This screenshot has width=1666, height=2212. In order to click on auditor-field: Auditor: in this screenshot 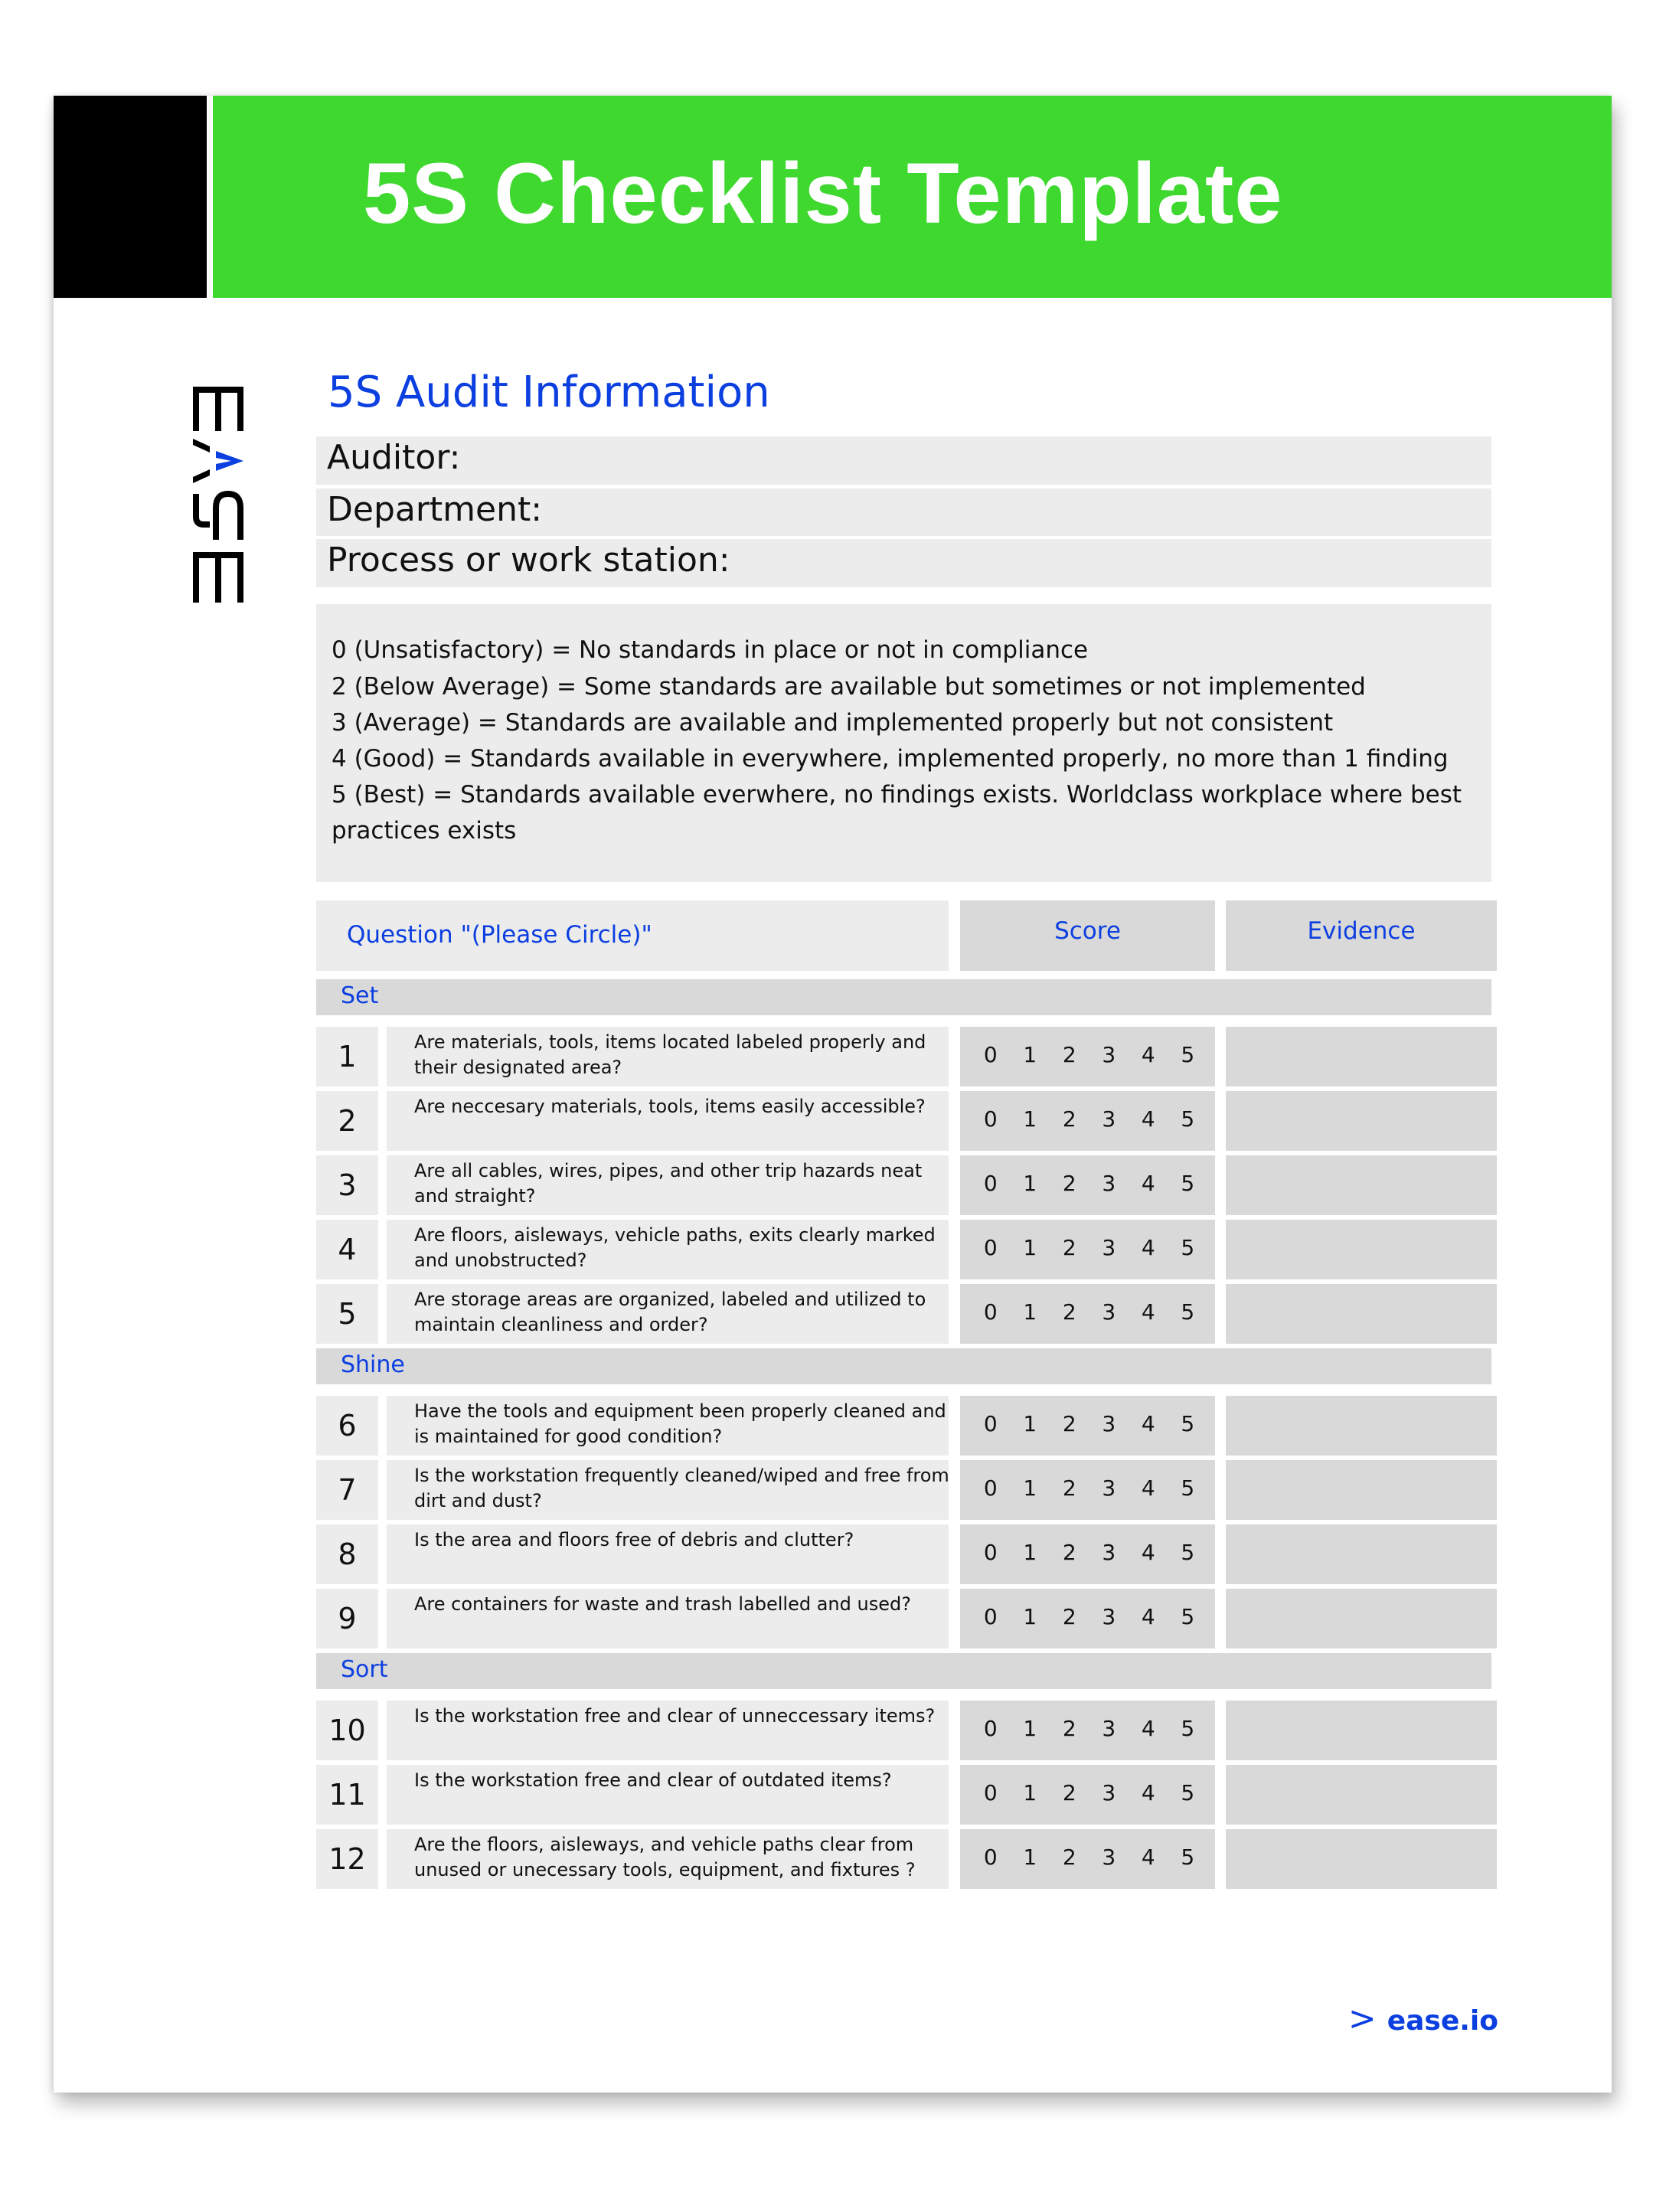, I will do `click(903, 460)`.